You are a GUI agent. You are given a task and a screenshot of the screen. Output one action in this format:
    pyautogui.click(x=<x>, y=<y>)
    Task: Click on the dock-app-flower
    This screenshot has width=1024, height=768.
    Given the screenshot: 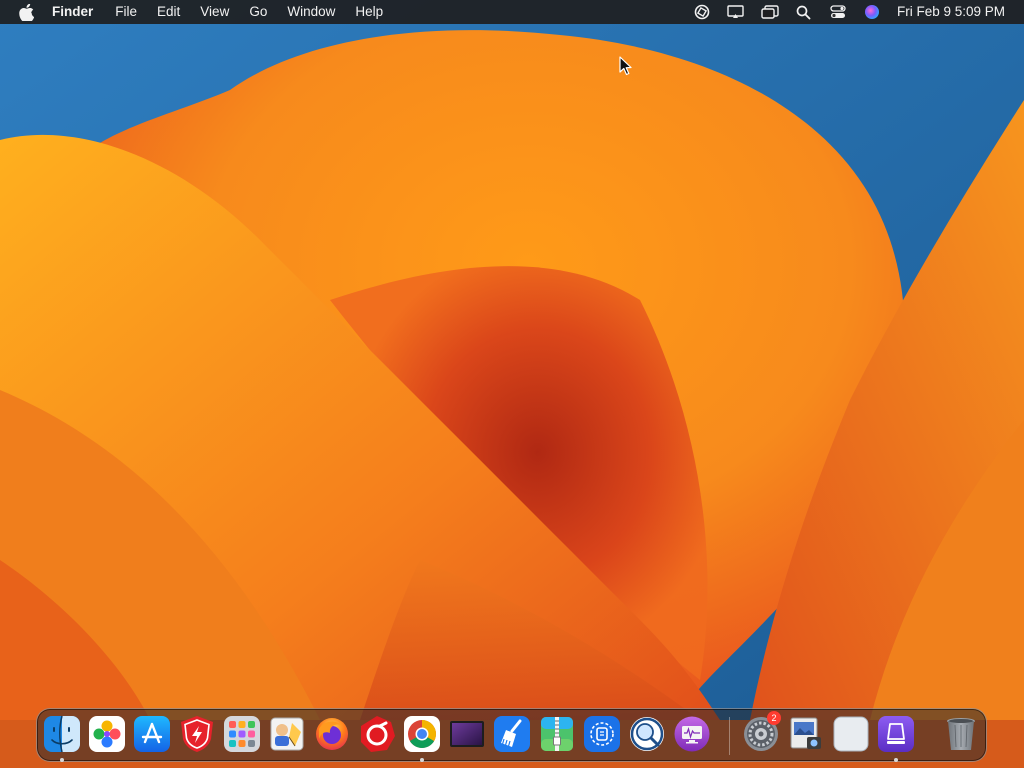 What is the action you would take?
    pyautogui.click(x=107, y=734)
    